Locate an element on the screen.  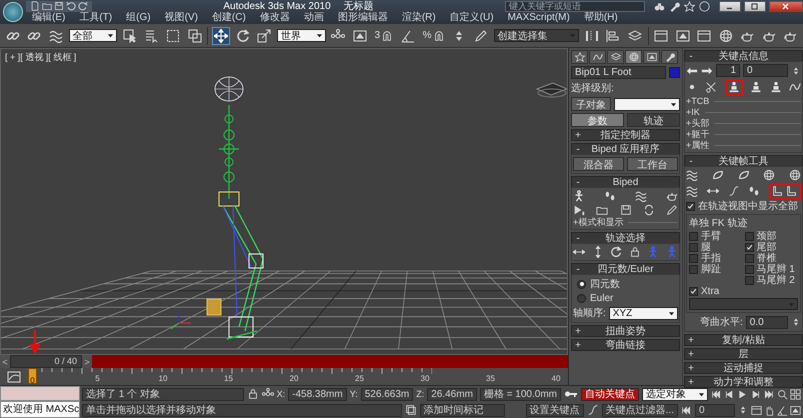
rollout-header: + 弯曲链接 is located at coordinates (625, 345).